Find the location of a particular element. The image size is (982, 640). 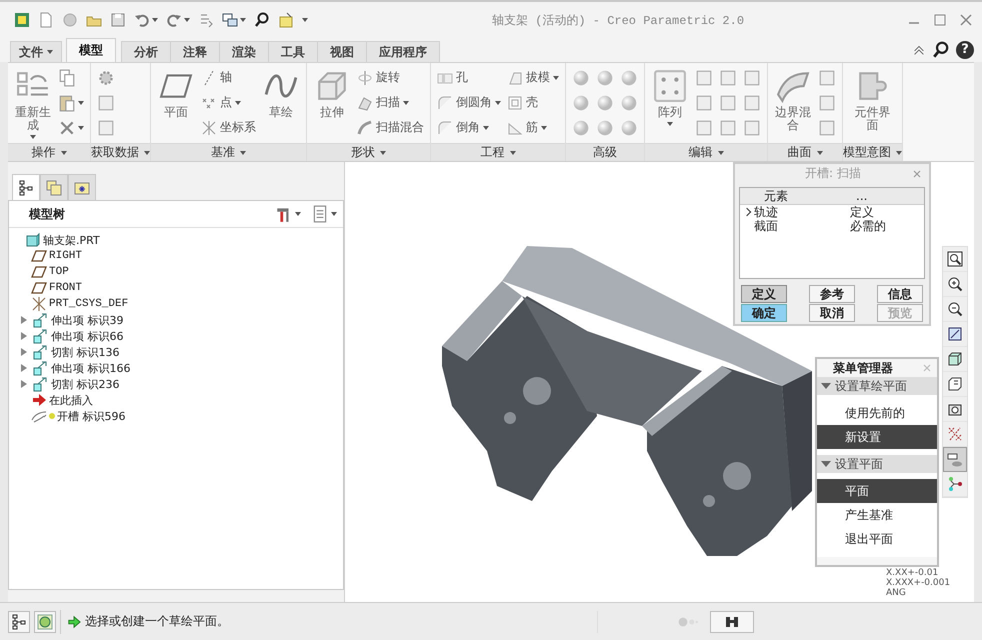

tool-button: 坐标系 is located at coordinates (228, 127).